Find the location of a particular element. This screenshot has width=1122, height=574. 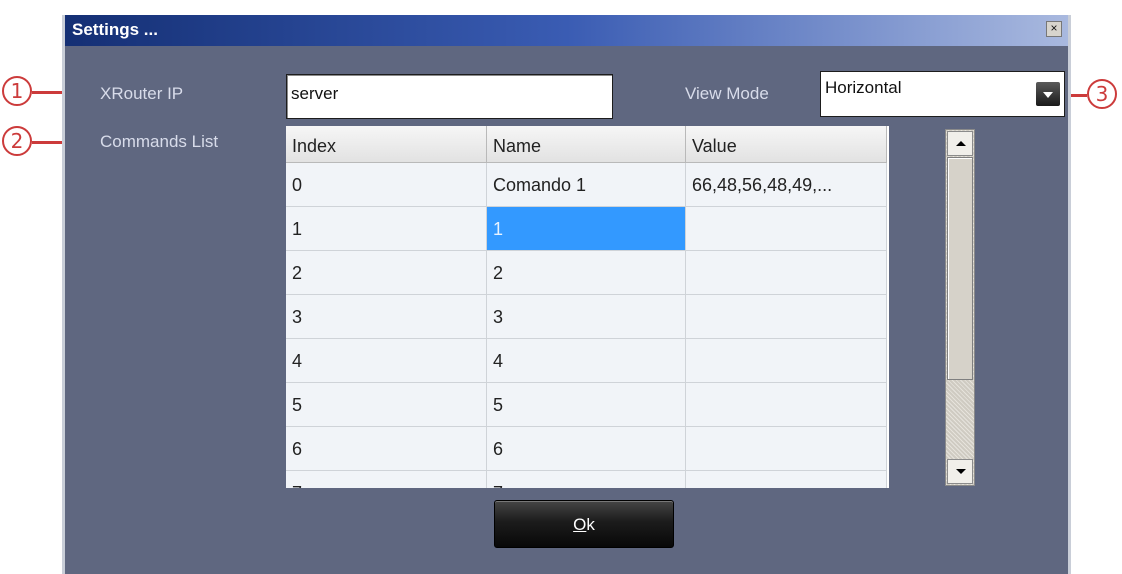

close-icon: × is located at coordinates (1054, 29).